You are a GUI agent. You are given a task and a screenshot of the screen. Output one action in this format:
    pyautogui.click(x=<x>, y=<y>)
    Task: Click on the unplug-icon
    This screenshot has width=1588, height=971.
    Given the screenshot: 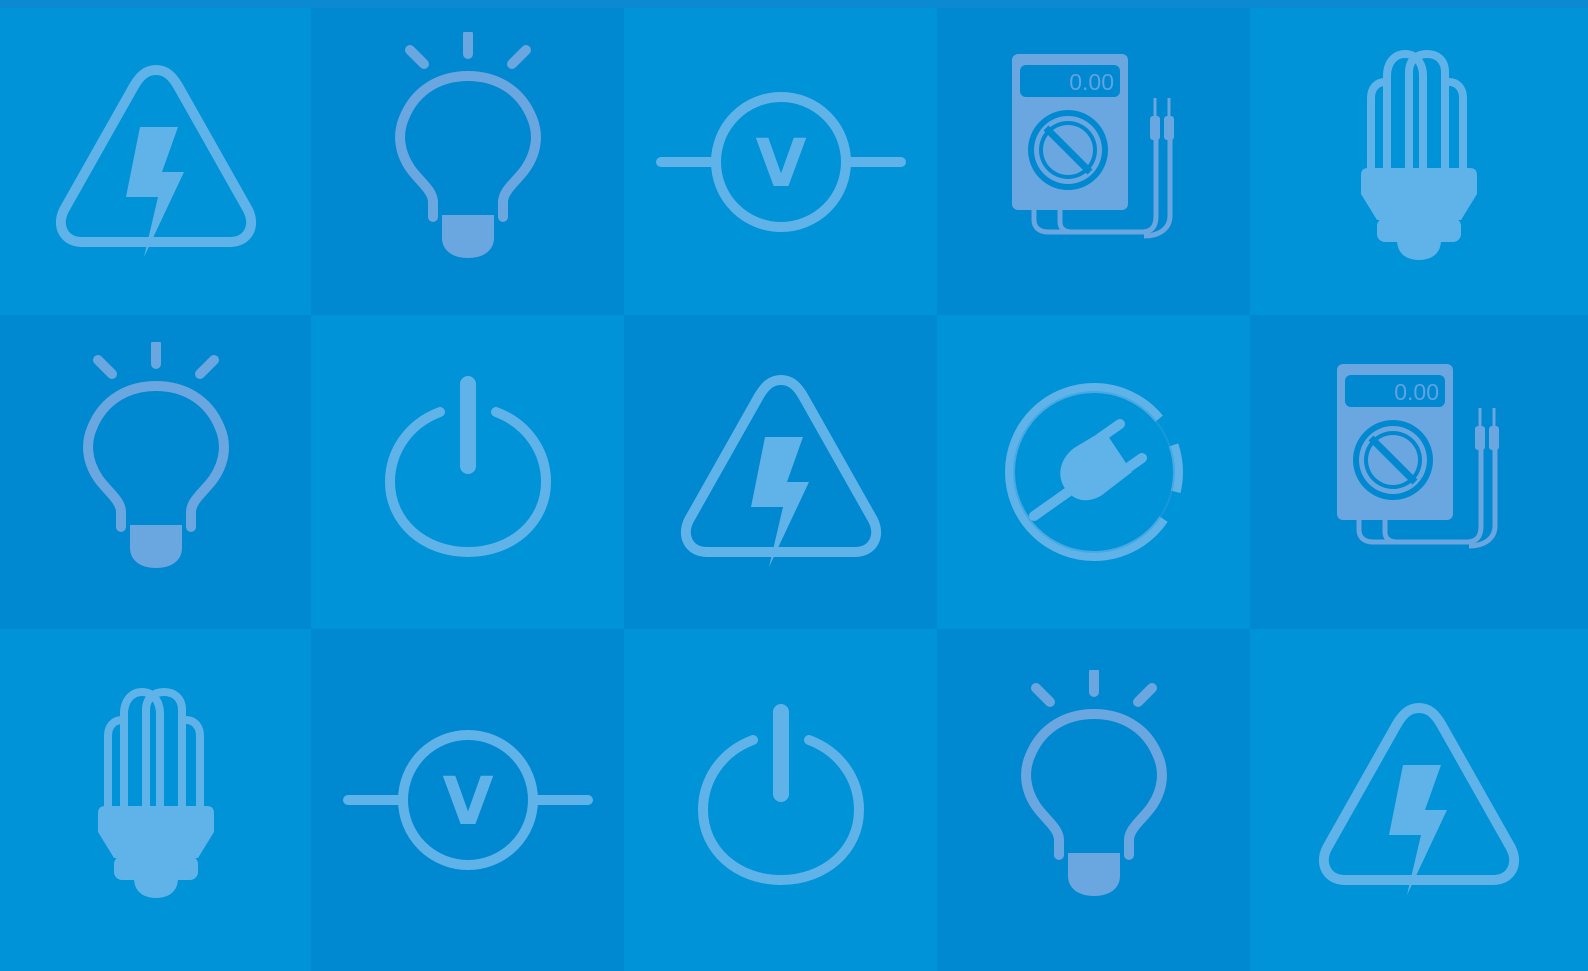 What is the action you would take?
    pyautogui.click(x=1094, y=472)
    